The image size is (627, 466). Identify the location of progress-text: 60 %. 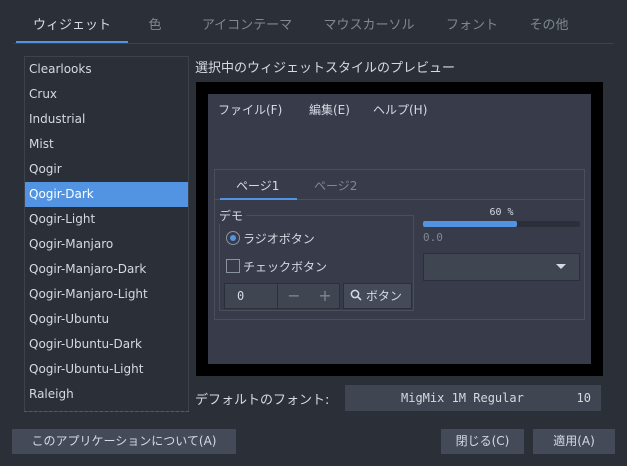
(501, 212).